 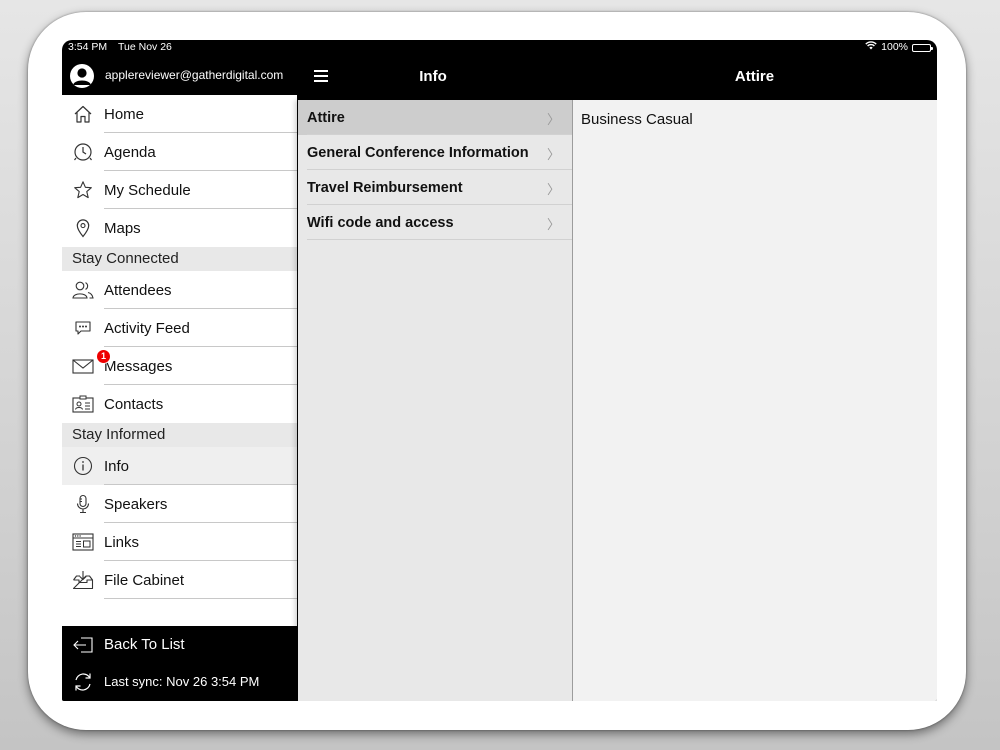 What do you see at coordinates (83, 152) in the screenshot?
I see `clock-icon` at bounding box center [83, 152].